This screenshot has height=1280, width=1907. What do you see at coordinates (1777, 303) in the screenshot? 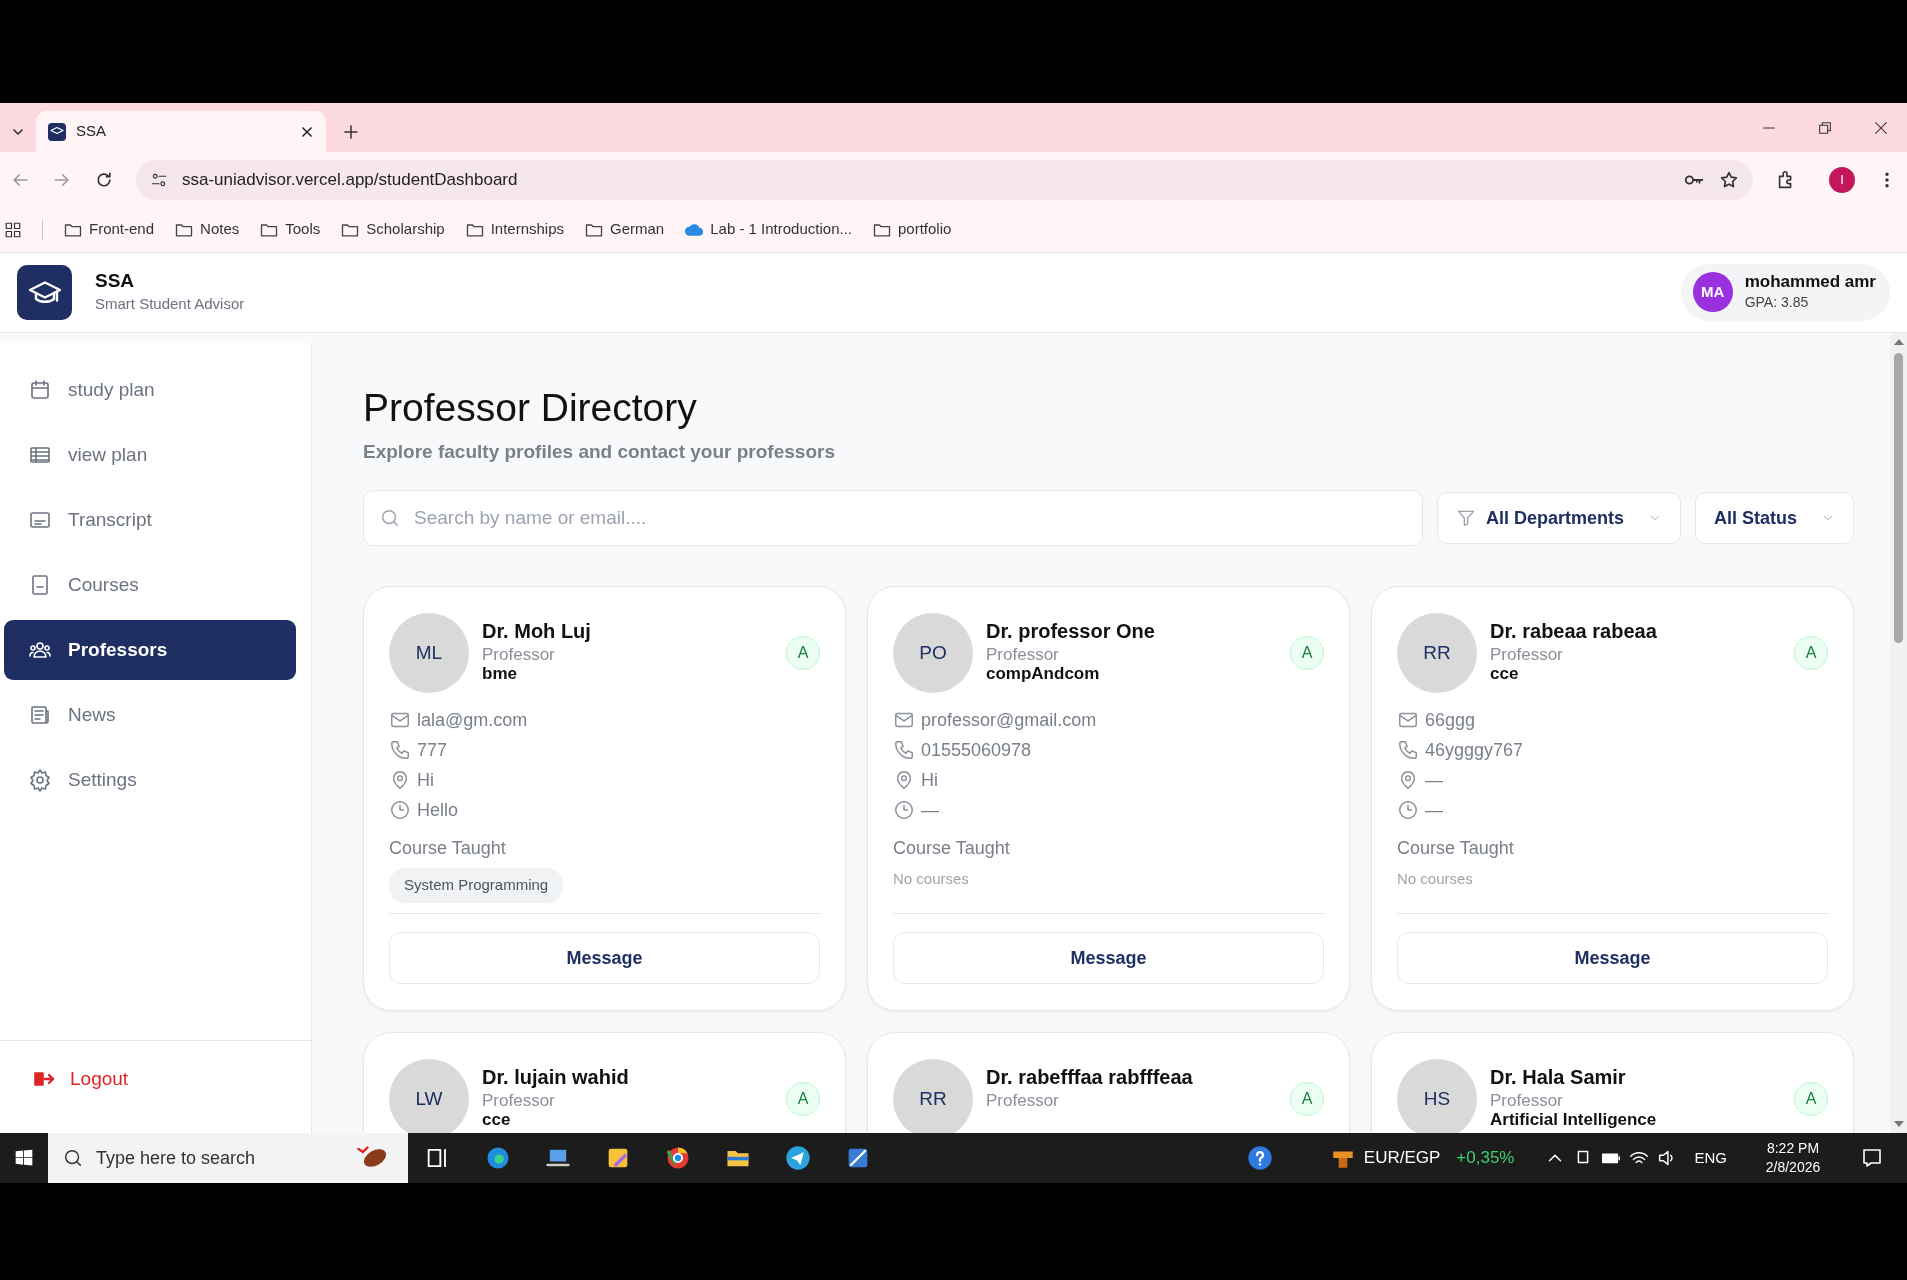
I see `gpa-text: GPA: 3.85` at bounding box center [1777, 303].